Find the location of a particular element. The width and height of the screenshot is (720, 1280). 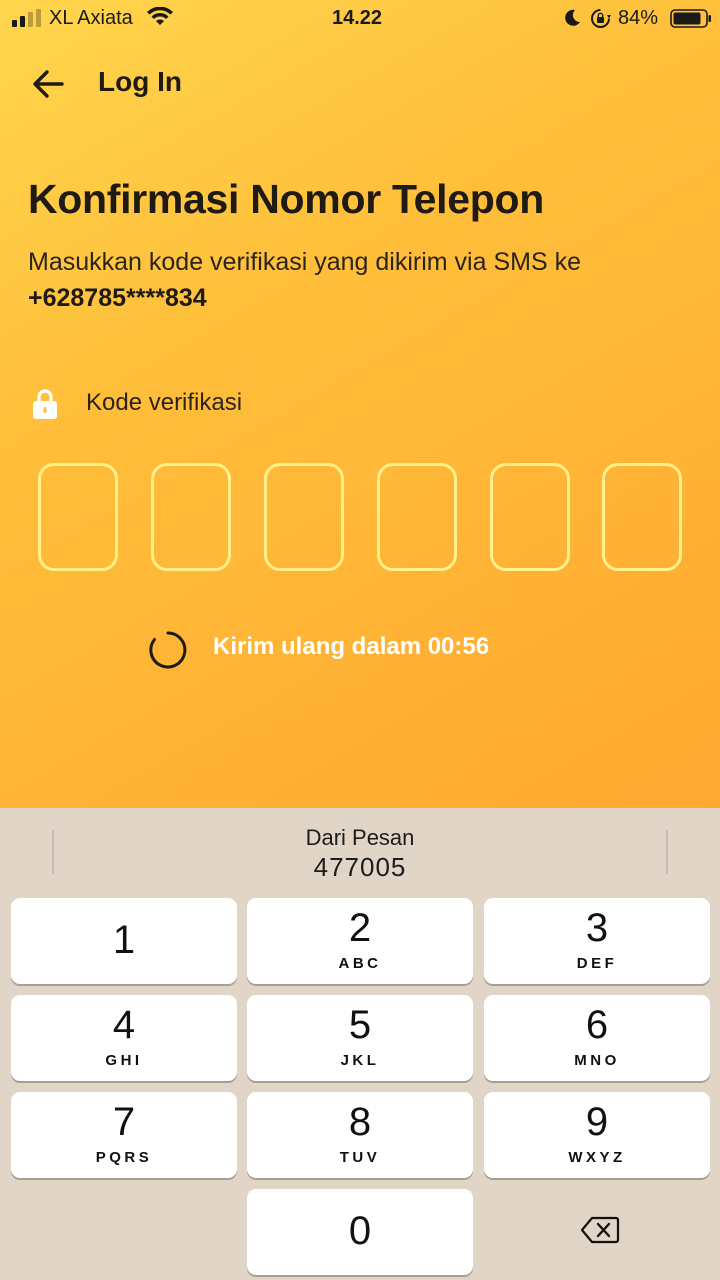

key-letters: GHI is located at coordinates (124, 1060).